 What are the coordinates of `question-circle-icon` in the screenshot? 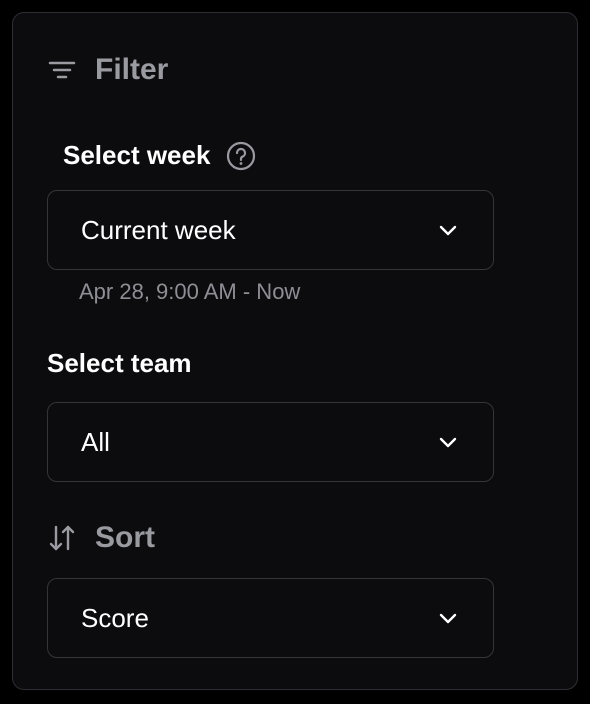 It's located at (241, 156).